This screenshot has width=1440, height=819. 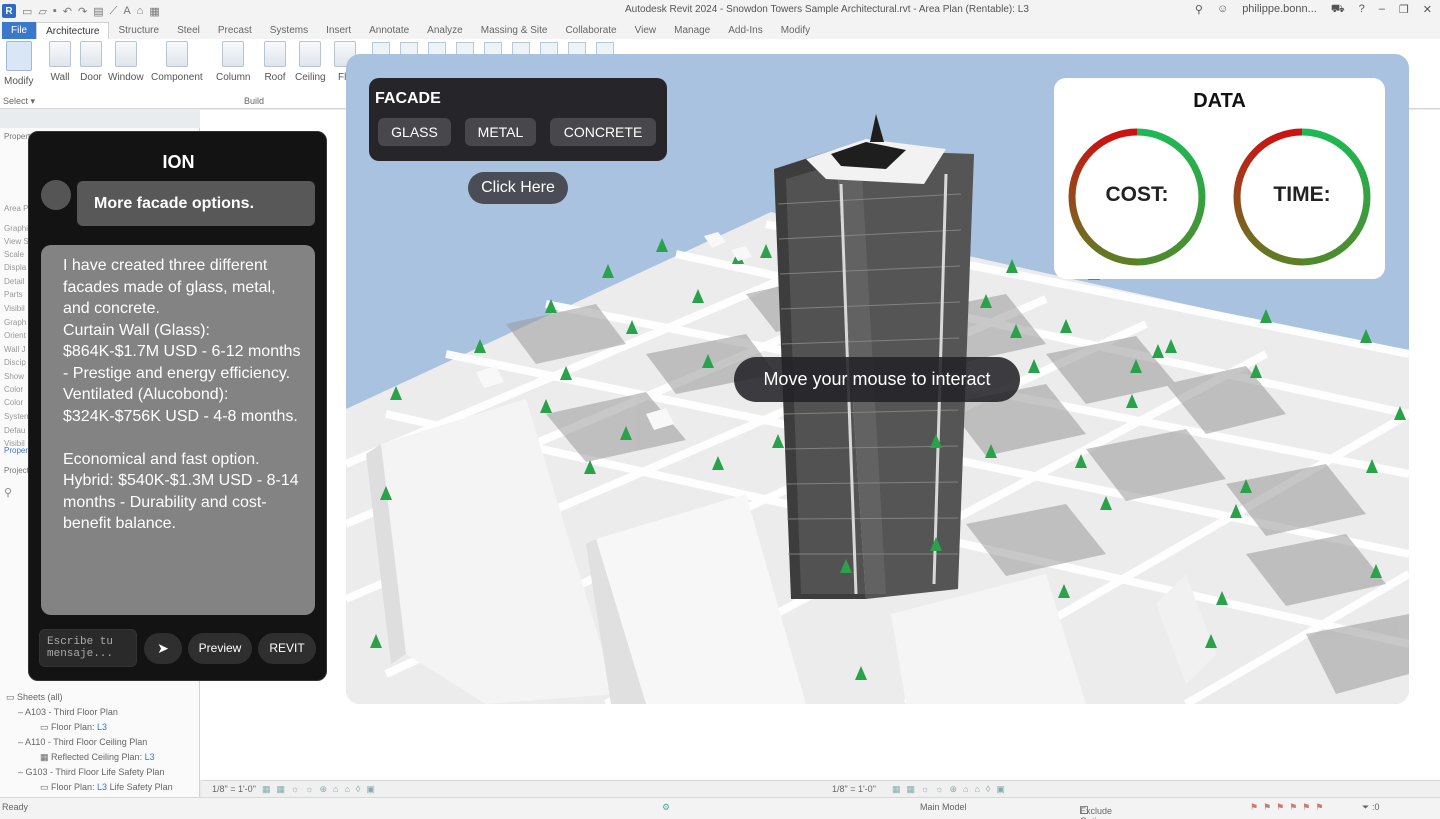 What do you see at coordinates (854, 789) in the screenshot?
I see `view-scale-right: 1/8" = 1'-0"` at bounding box center [854, 789].